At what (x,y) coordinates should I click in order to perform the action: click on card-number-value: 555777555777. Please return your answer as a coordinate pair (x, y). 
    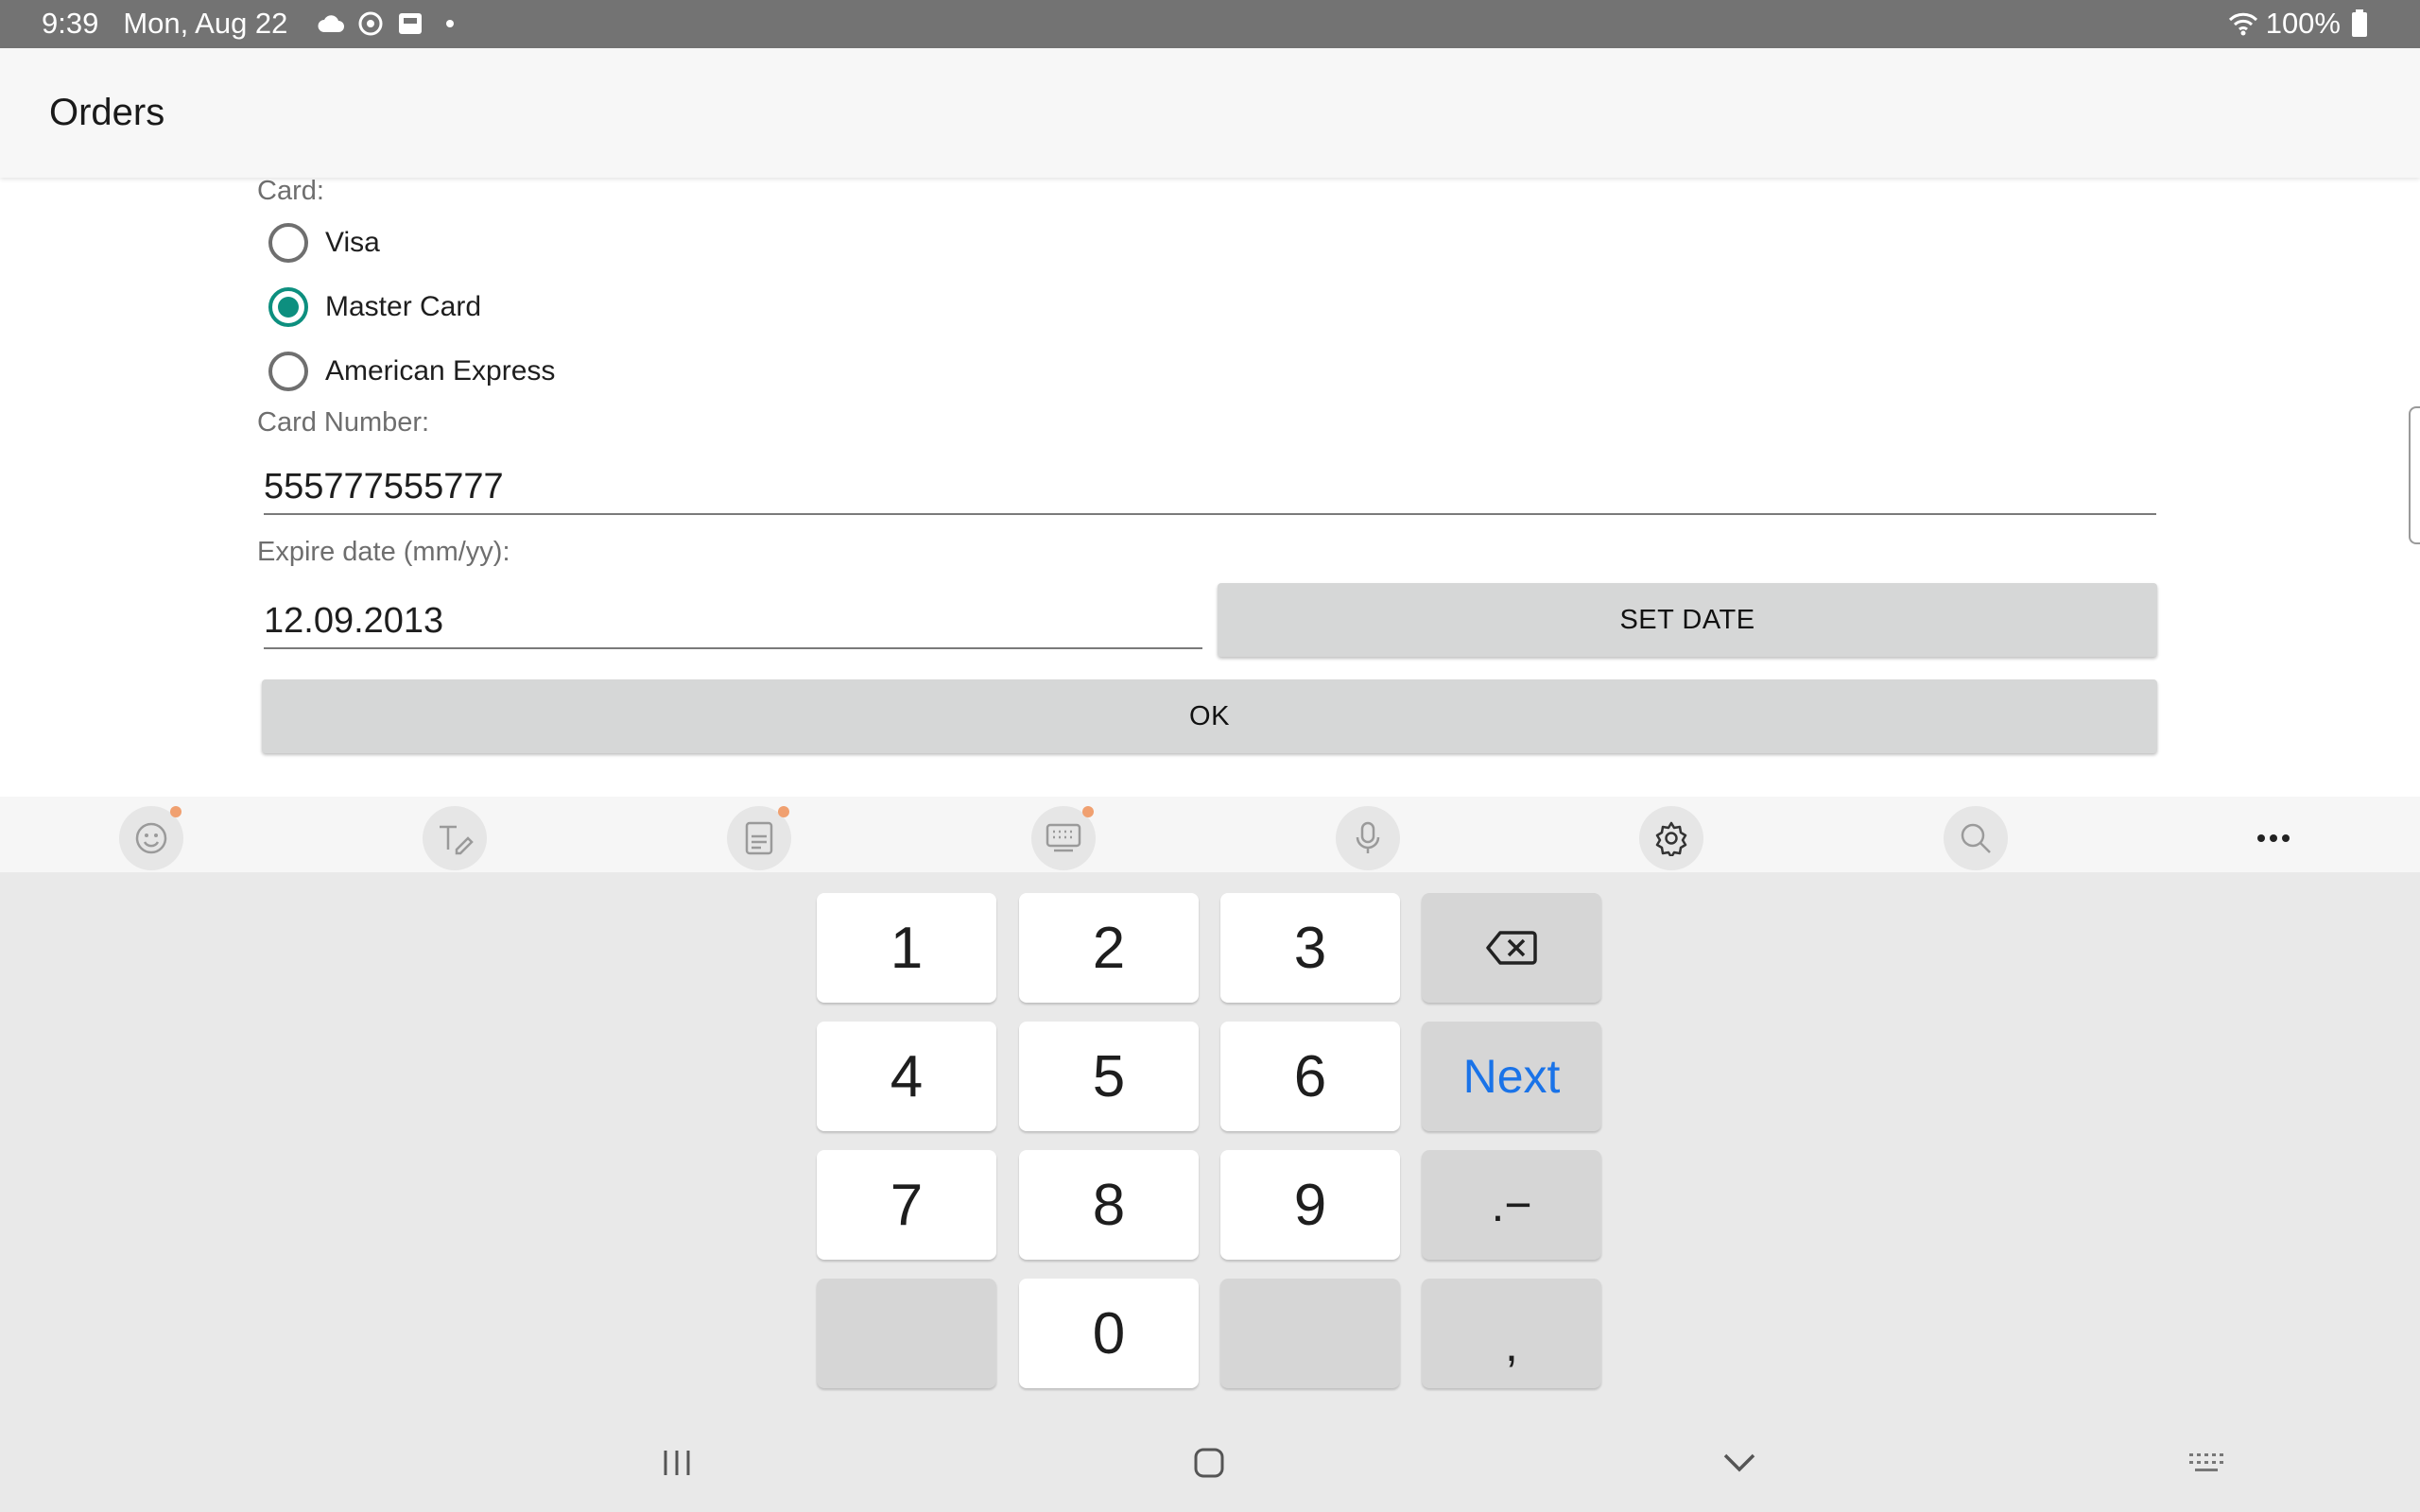
    Looking at the image, I should click on (384, 487).